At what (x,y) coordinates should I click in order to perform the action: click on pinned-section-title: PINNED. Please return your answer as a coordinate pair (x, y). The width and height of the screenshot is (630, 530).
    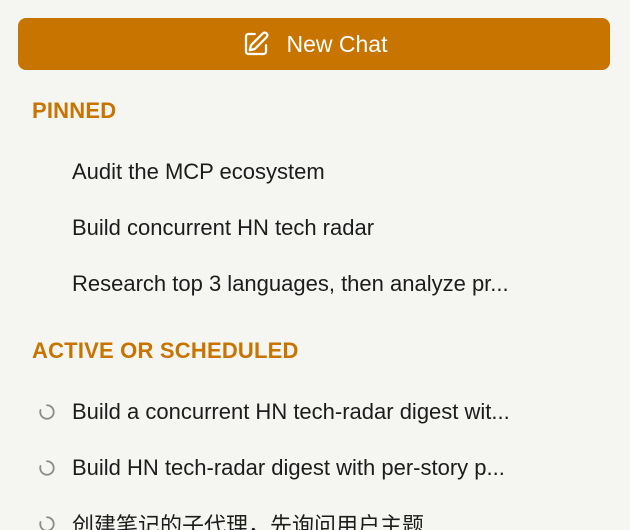
    Looking at the image, I should click on (74, 110).